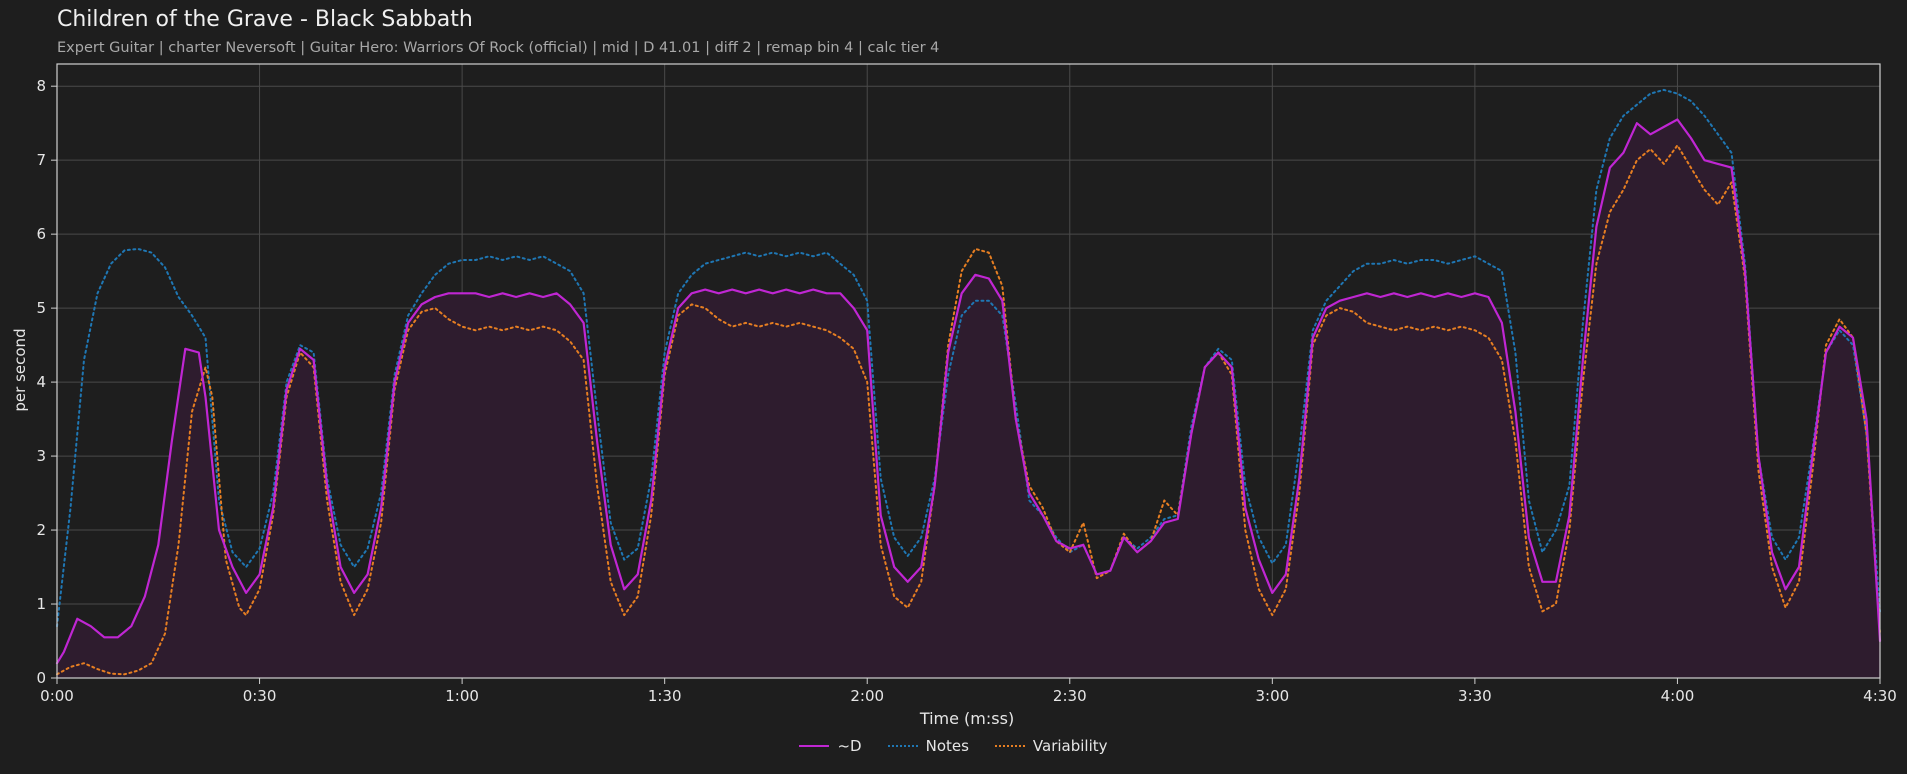  I want to click on legend-item-d: ~D, so click(830, 746).